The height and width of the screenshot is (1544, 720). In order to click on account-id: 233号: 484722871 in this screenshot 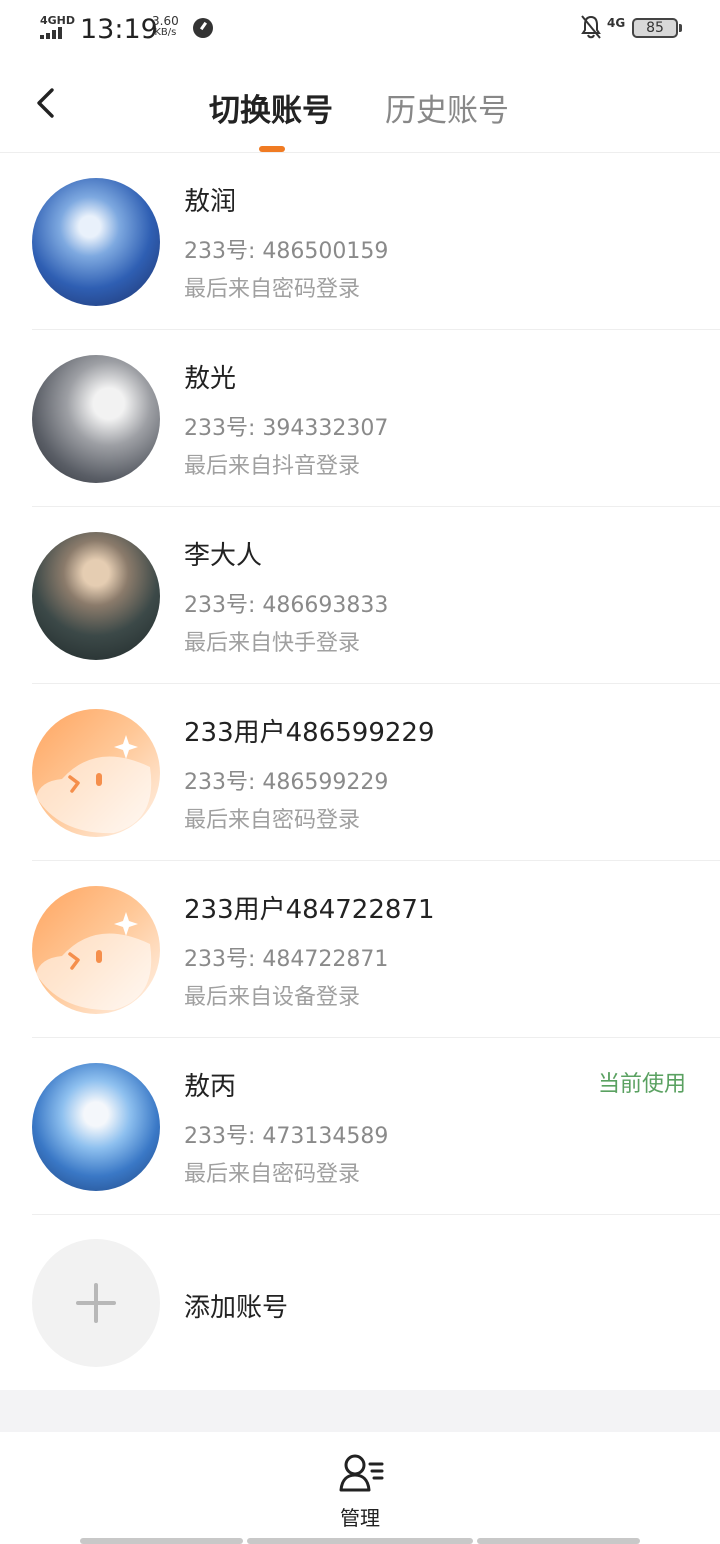, I will do `click(286, 959)`.